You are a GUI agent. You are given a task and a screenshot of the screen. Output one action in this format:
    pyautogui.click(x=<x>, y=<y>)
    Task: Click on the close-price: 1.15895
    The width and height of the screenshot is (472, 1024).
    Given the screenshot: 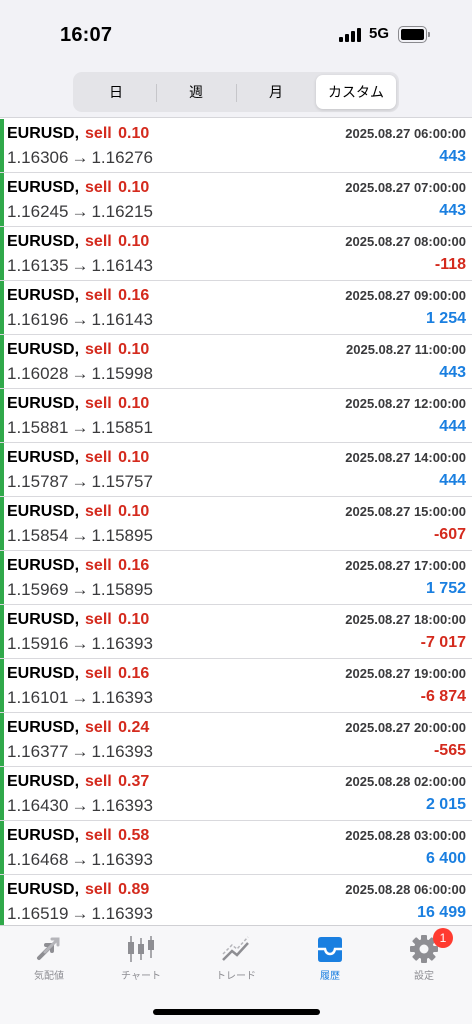 What is the action you would take?
    pyautogui.click(x=122, y=589)
    